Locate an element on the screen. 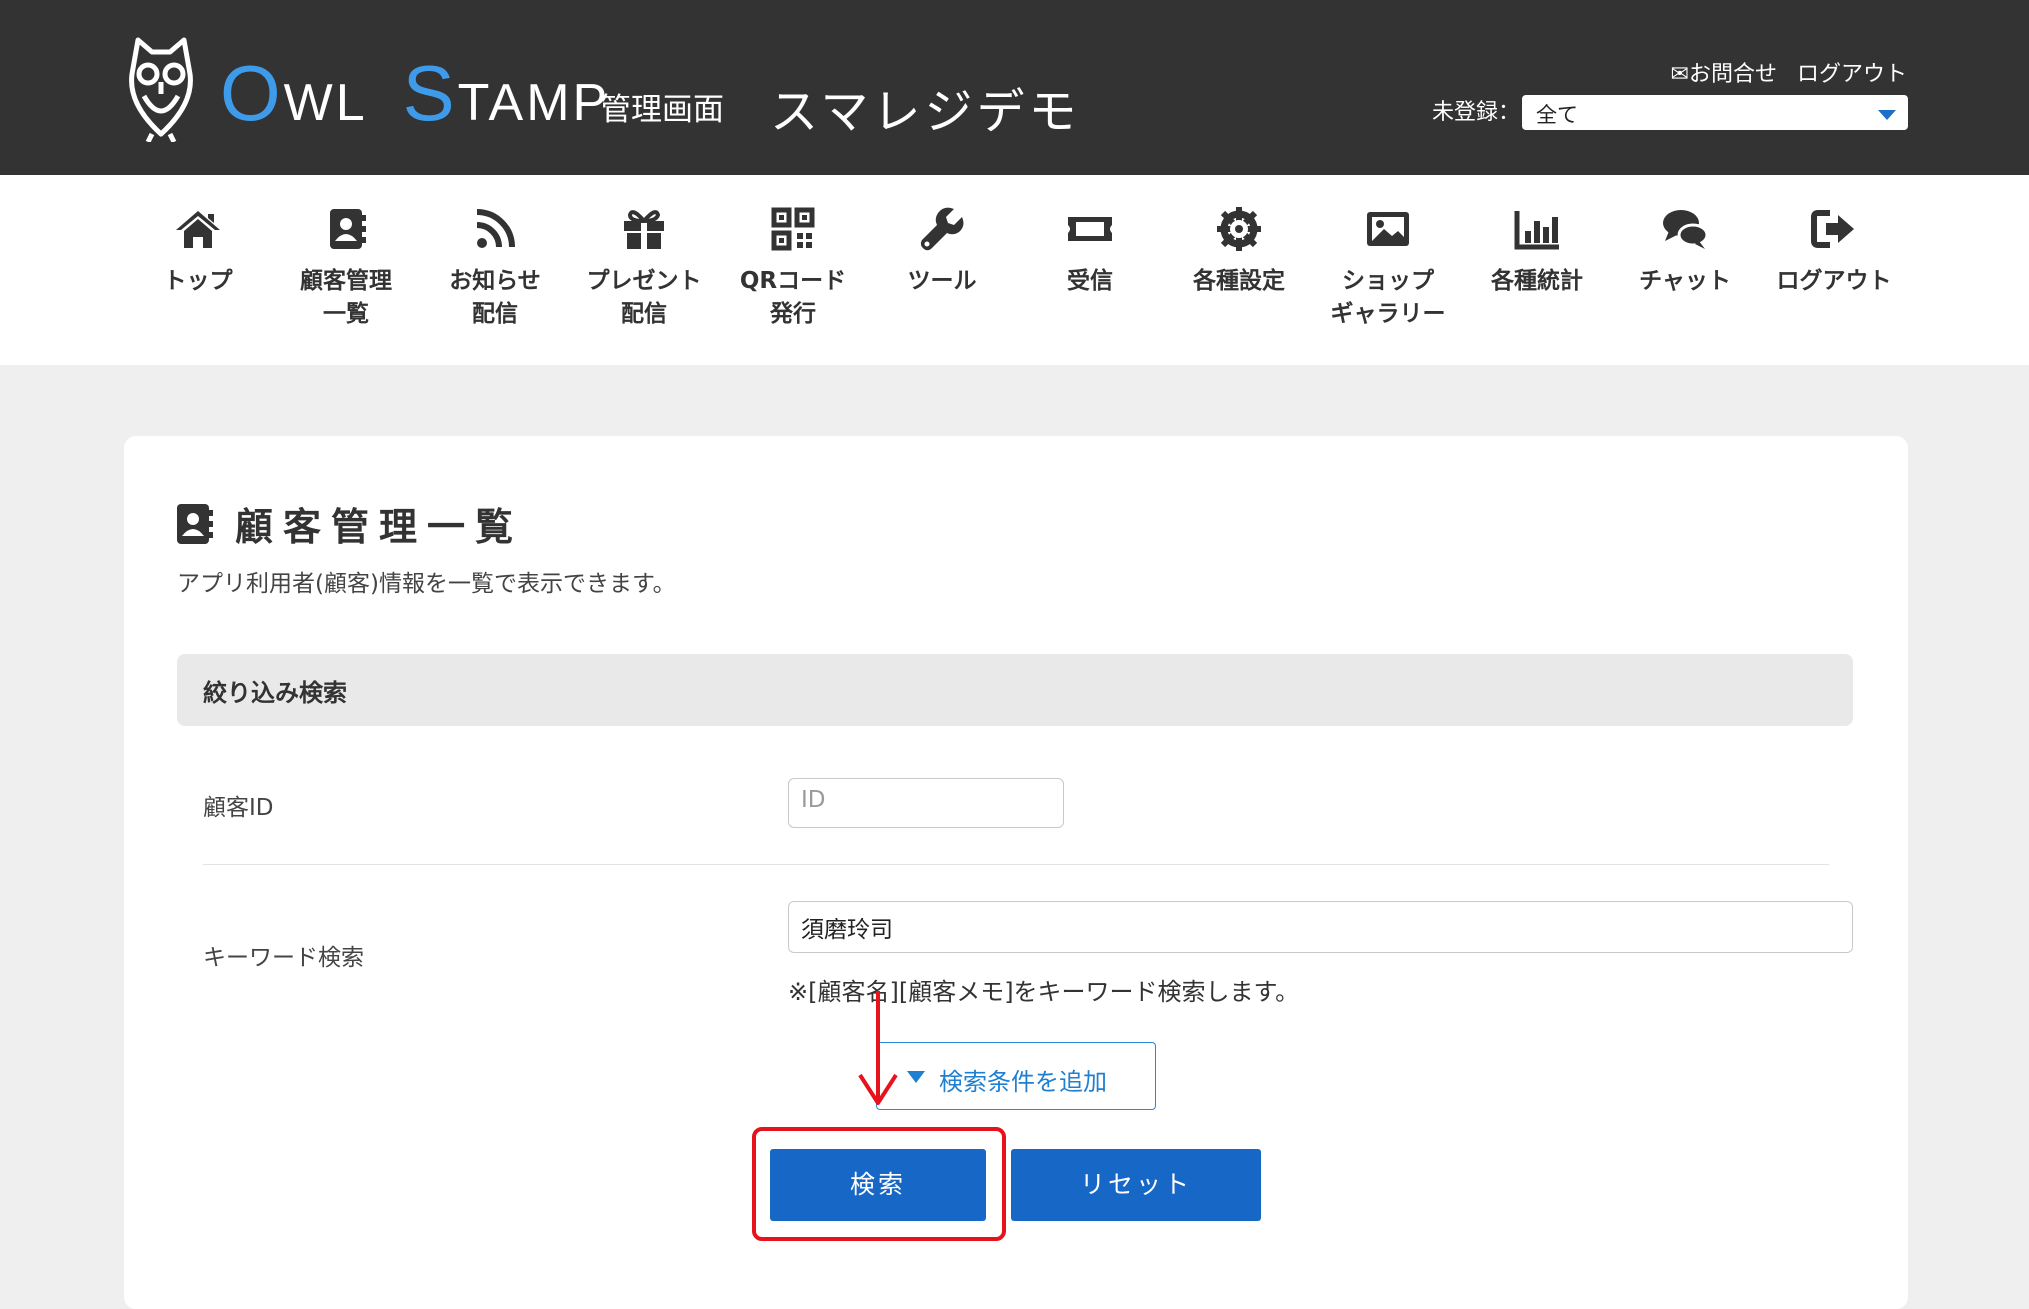  gift-icon is located at coordinates (644, 229).